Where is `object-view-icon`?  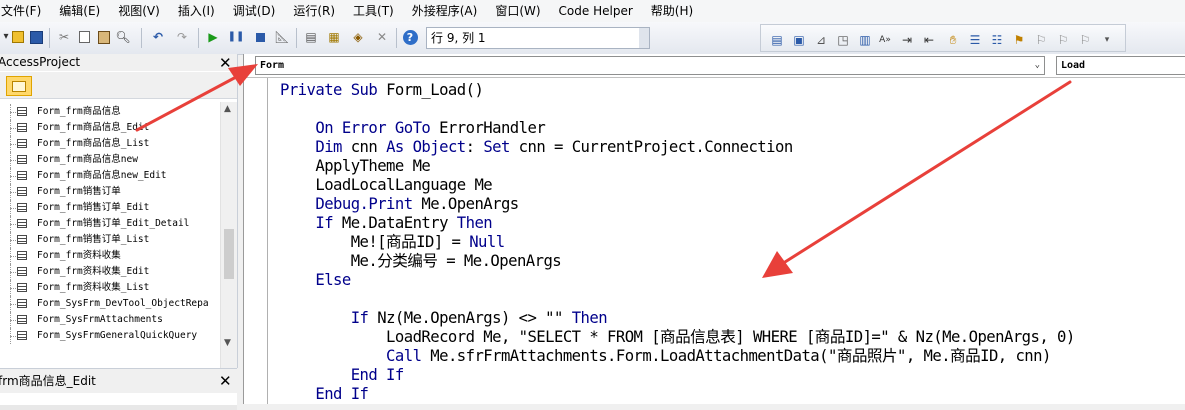 object-view-icon is located at coordinates (18, 37).